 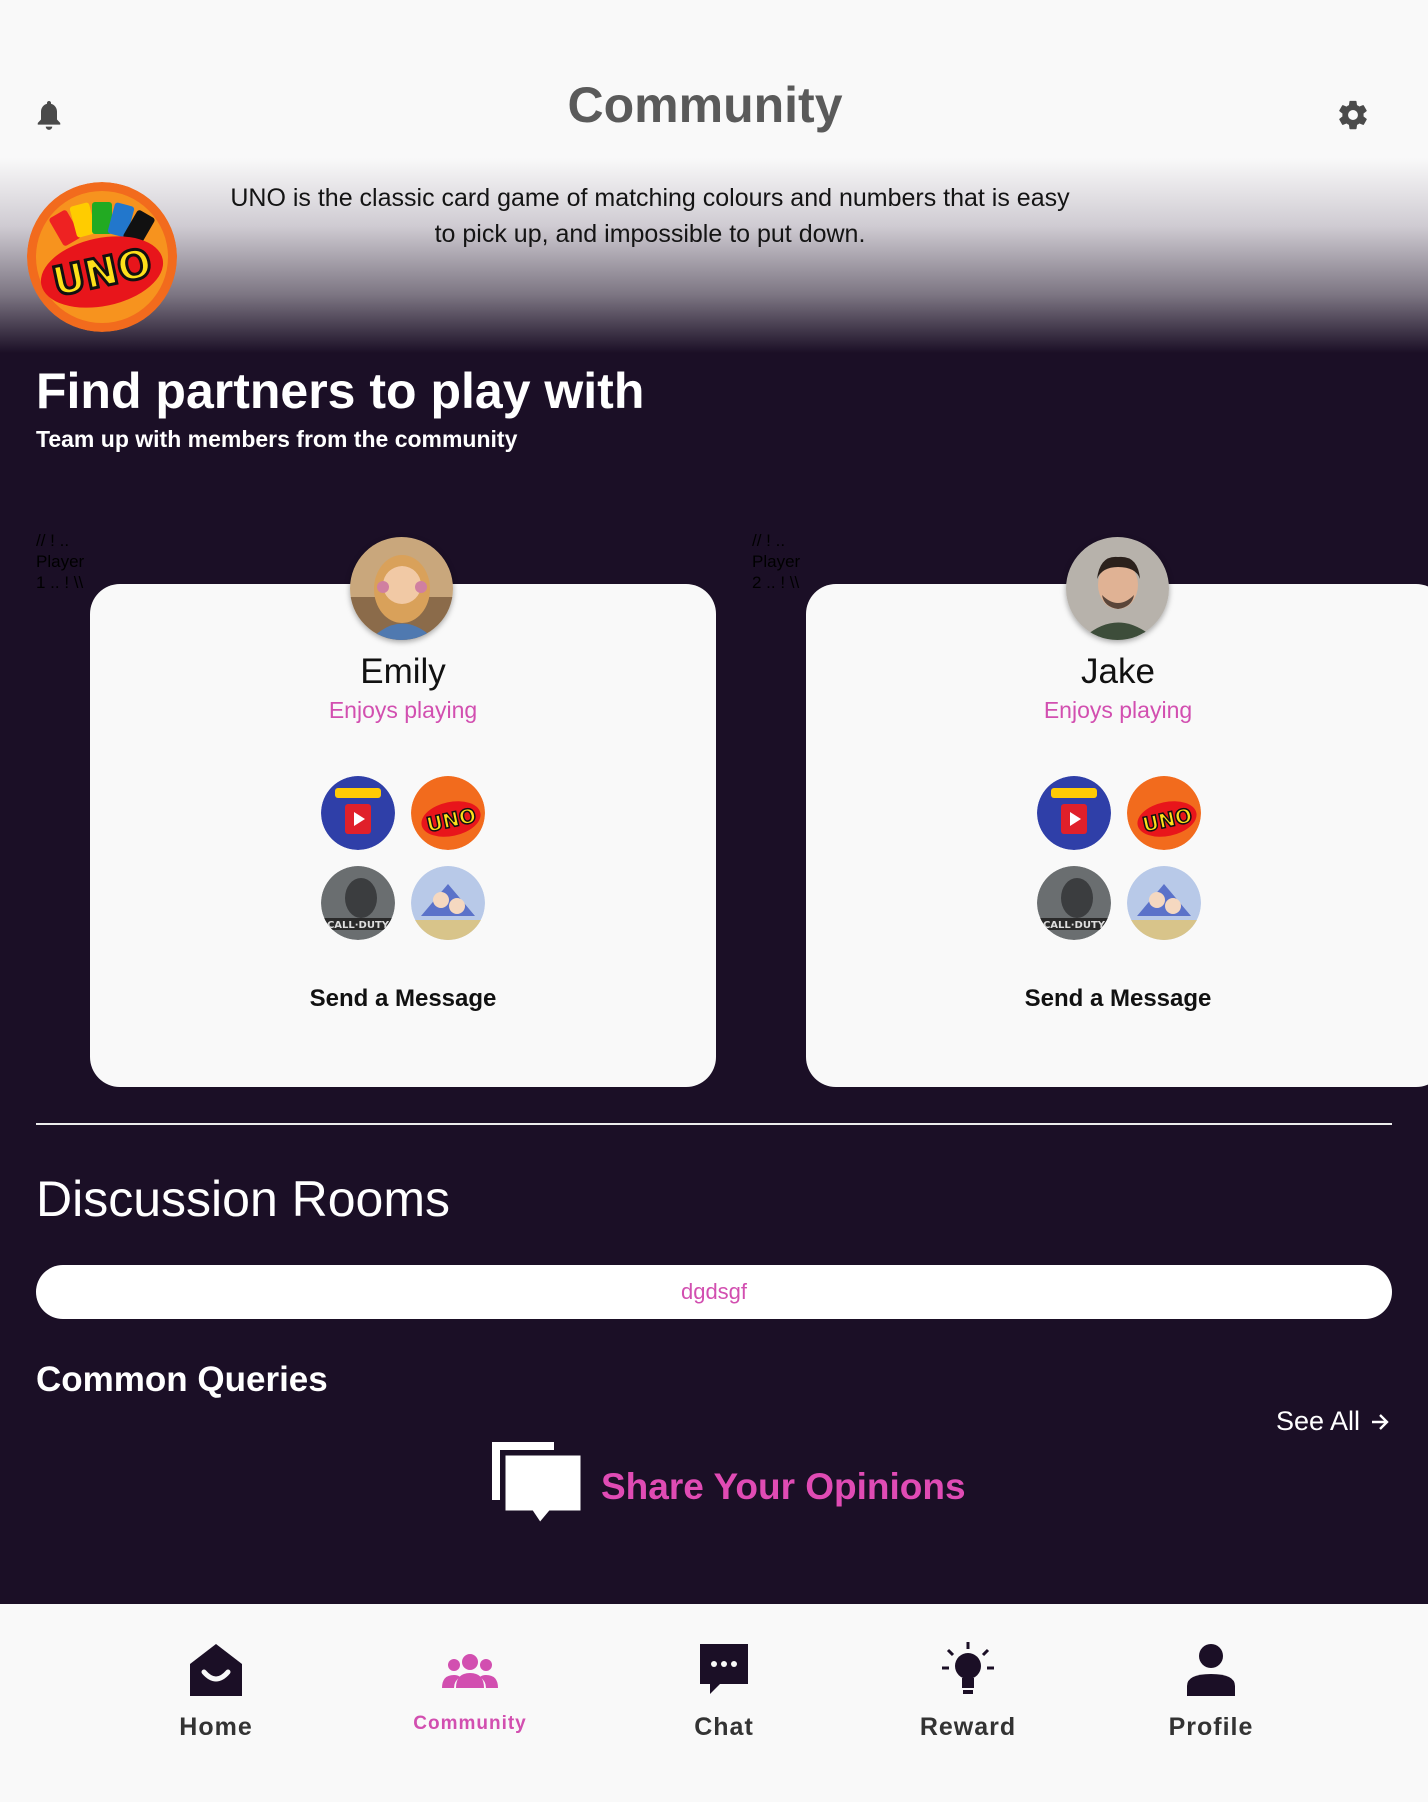 I want to click on uno-logo: UNO, so click(x=102, y=257).